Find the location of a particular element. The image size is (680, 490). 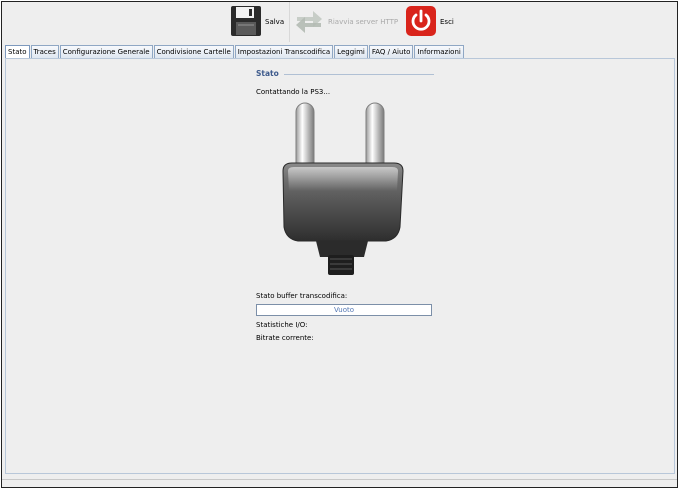

section-divider is located at coordinates (359, 74).